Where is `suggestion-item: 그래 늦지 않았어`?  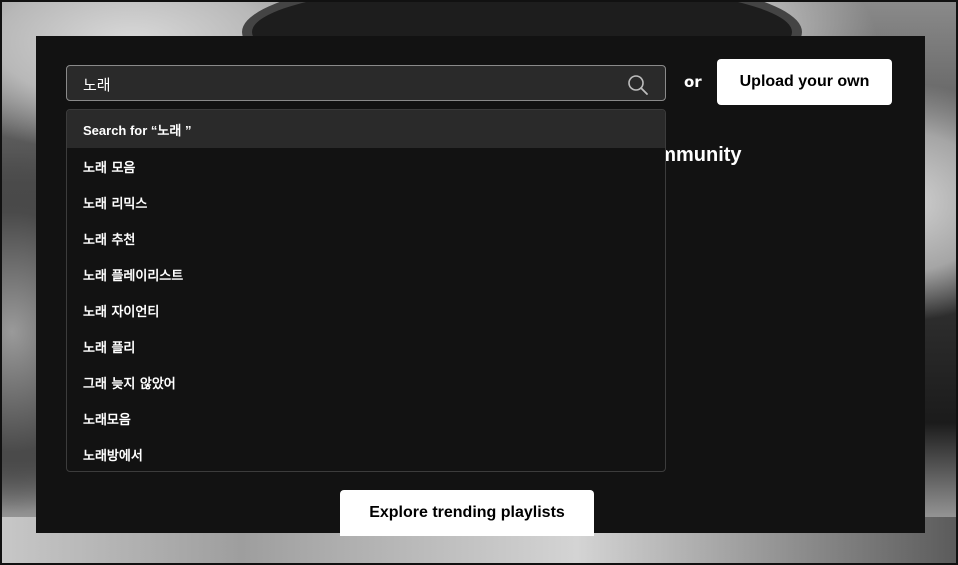
suggestion-item: 그래 늦지 않았어 is located at coordinates (366, 382).